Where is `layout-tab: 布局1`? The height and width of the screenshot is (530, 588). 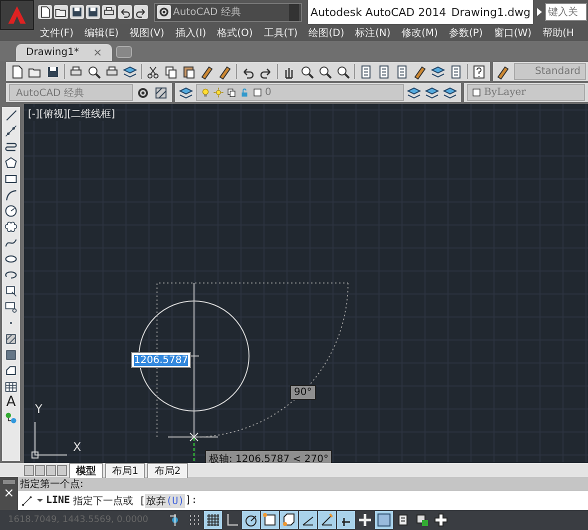 layout-tab: 布局1 is located at coordinates (125, 470).